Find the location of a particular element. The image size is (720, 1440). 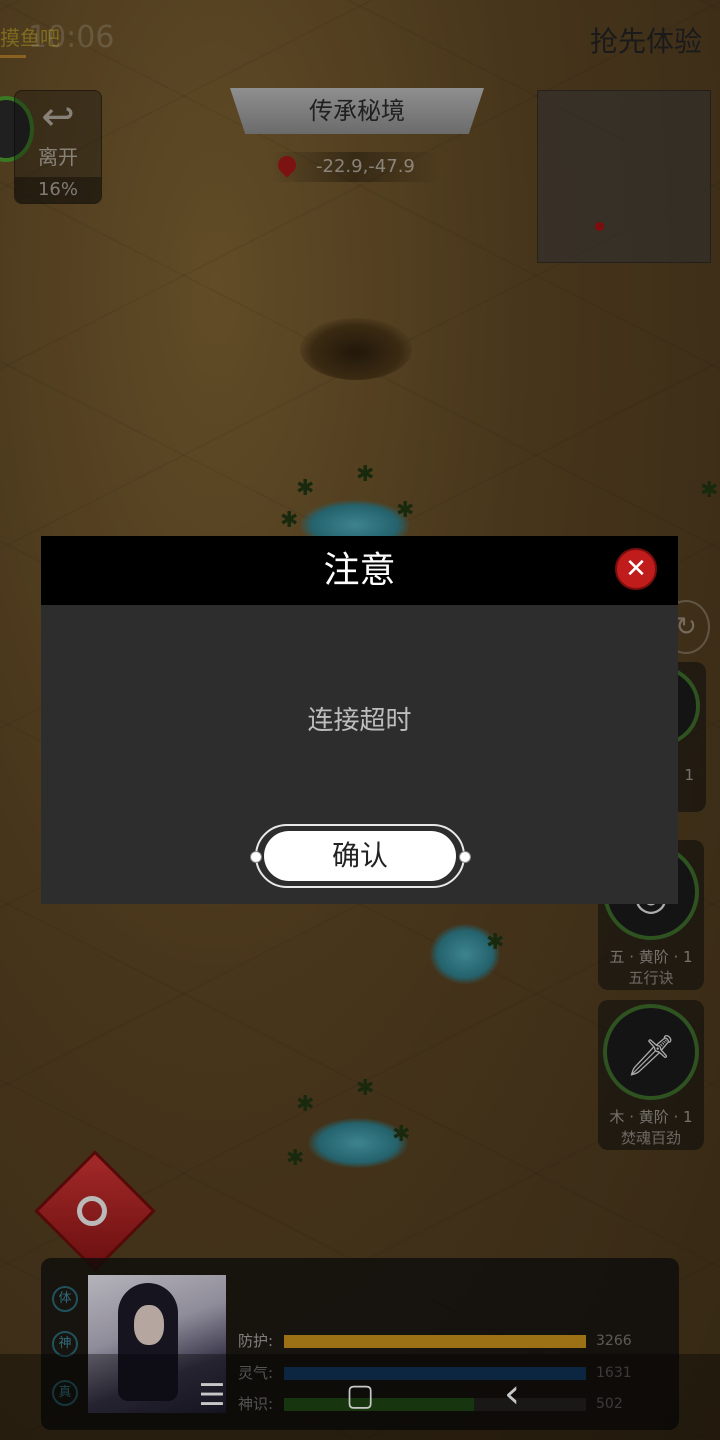

dialog-title: 注意 is located at coordinates (359, 570).